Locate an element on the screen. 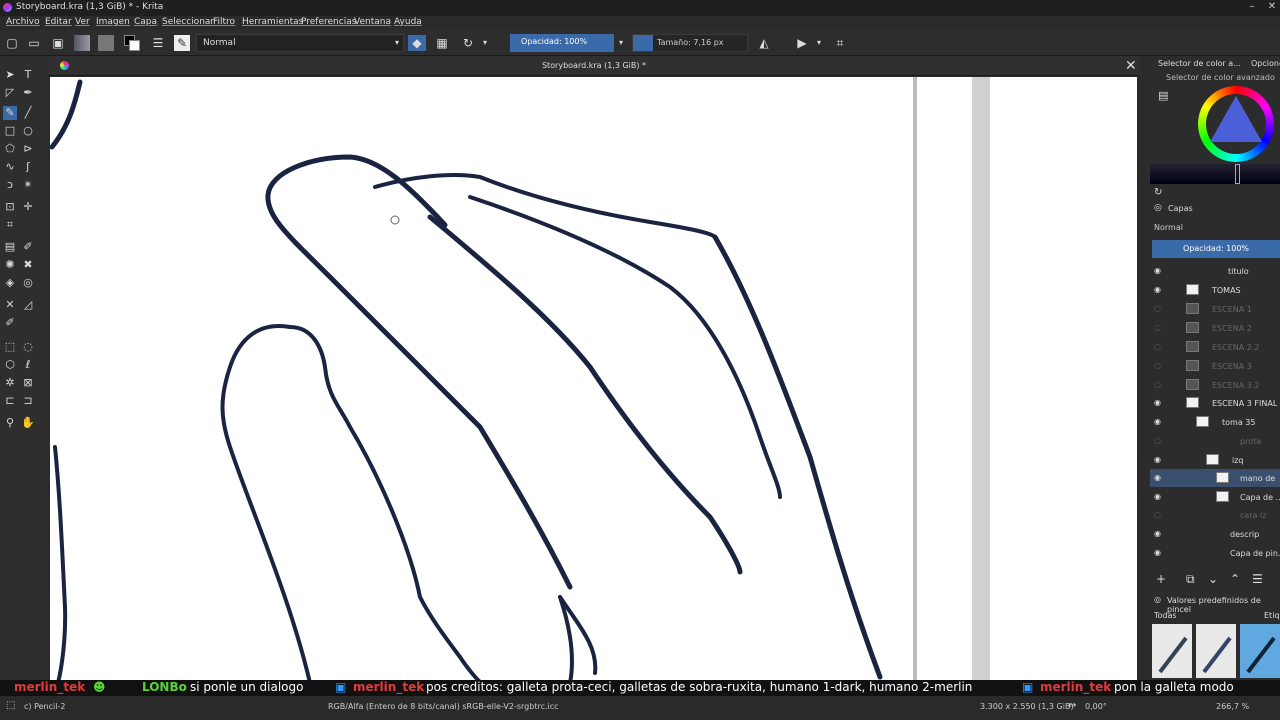 This screenshot has width=1280, height=720. similar-select-icon: ⊠ is located at coordinates (28, 383).